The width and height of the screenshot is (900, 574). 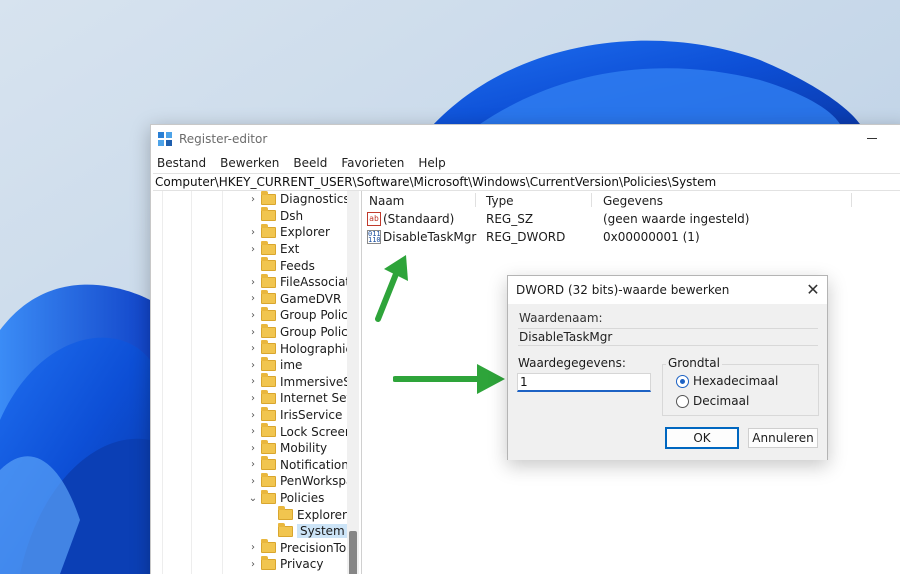 I want to click on tree-item: › Privacy, so click(x=286, y=564).